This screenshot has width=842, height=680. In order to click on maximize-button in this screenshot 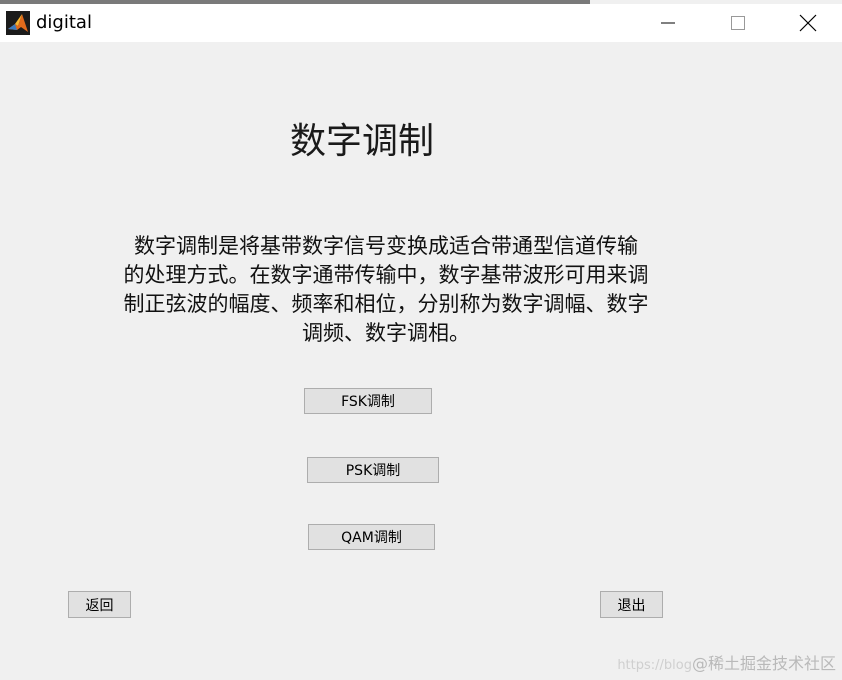, I will do `click(738, 23)`.